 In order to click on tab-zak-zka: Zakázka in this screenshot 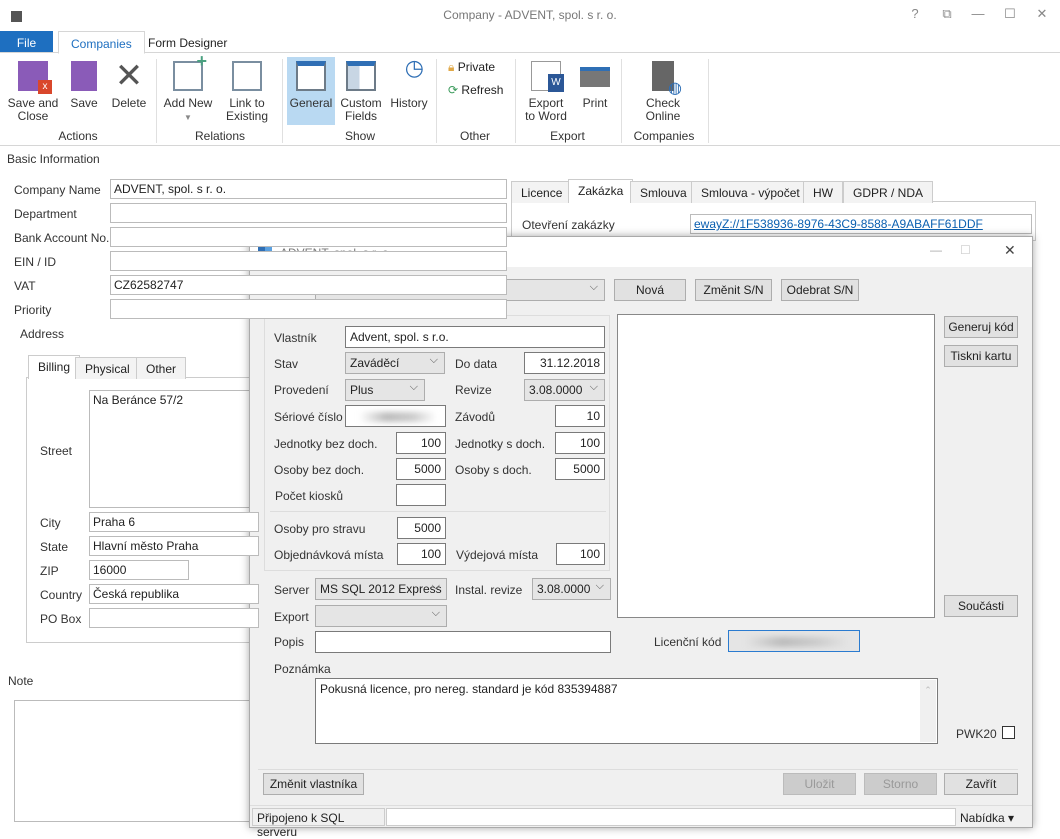, I will do `click(601, 191)`.